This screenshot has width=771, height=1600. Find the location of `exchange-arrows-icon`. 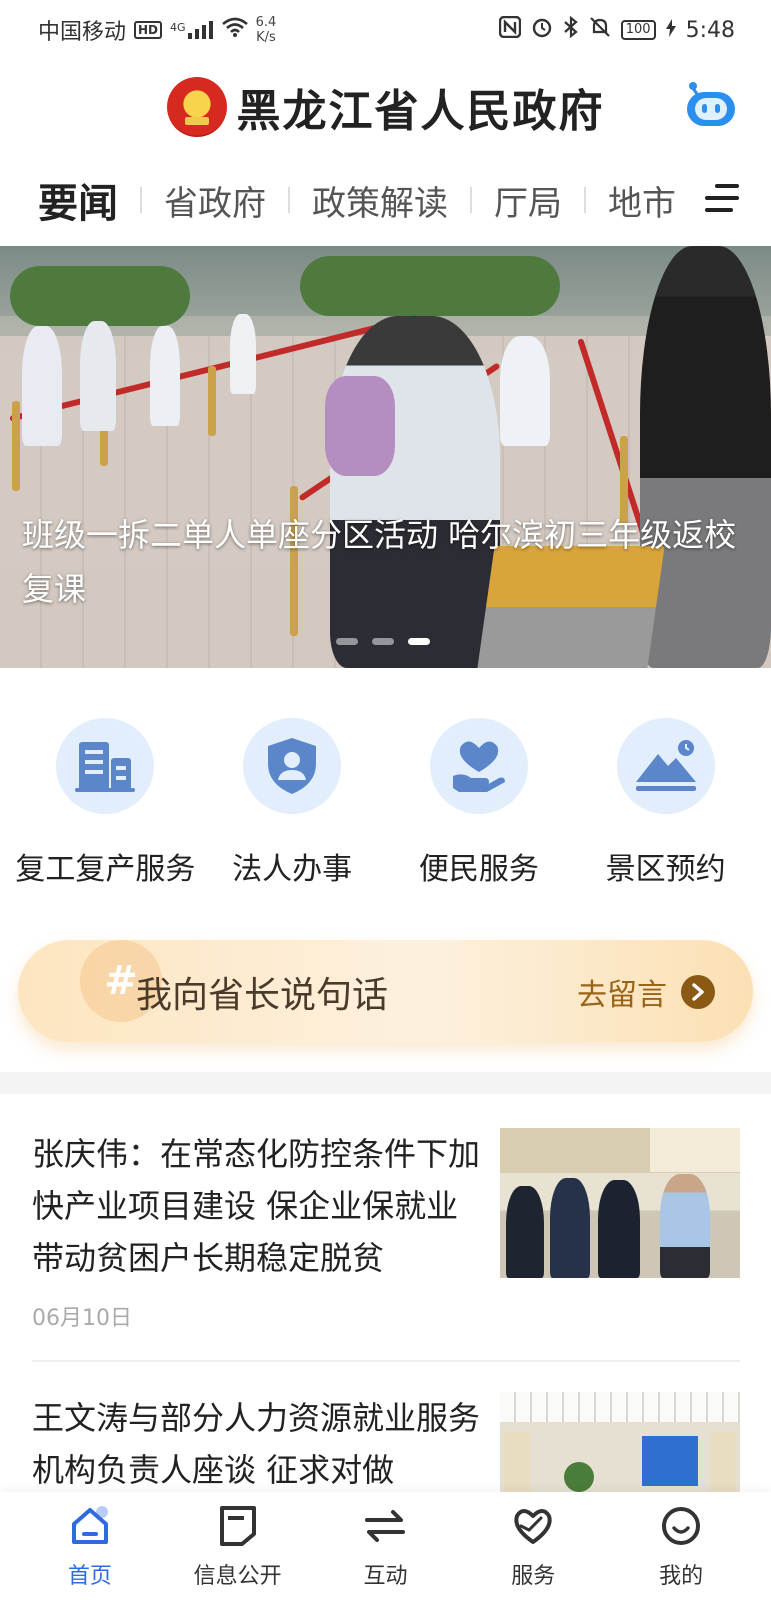

exchange-arrows-icon is located at coordinates (385, 1526).